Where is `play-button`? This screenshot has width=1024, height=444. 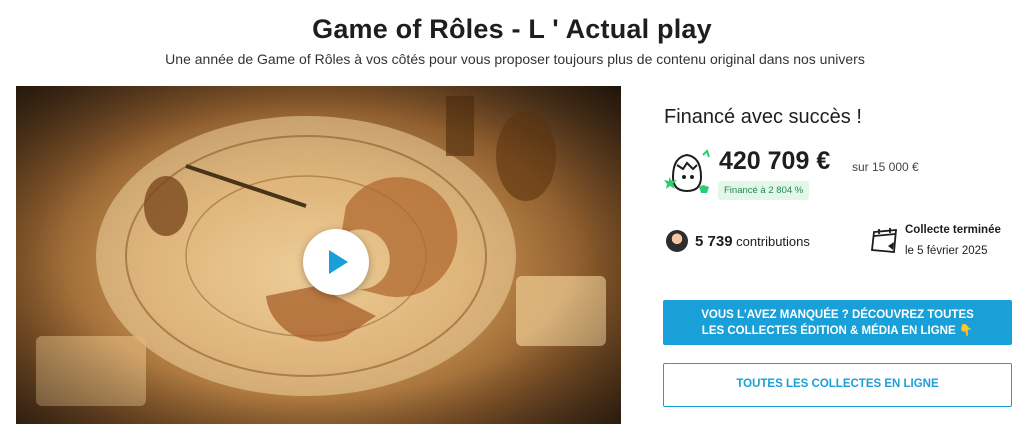
play-button is located at coordinates (336, 262).